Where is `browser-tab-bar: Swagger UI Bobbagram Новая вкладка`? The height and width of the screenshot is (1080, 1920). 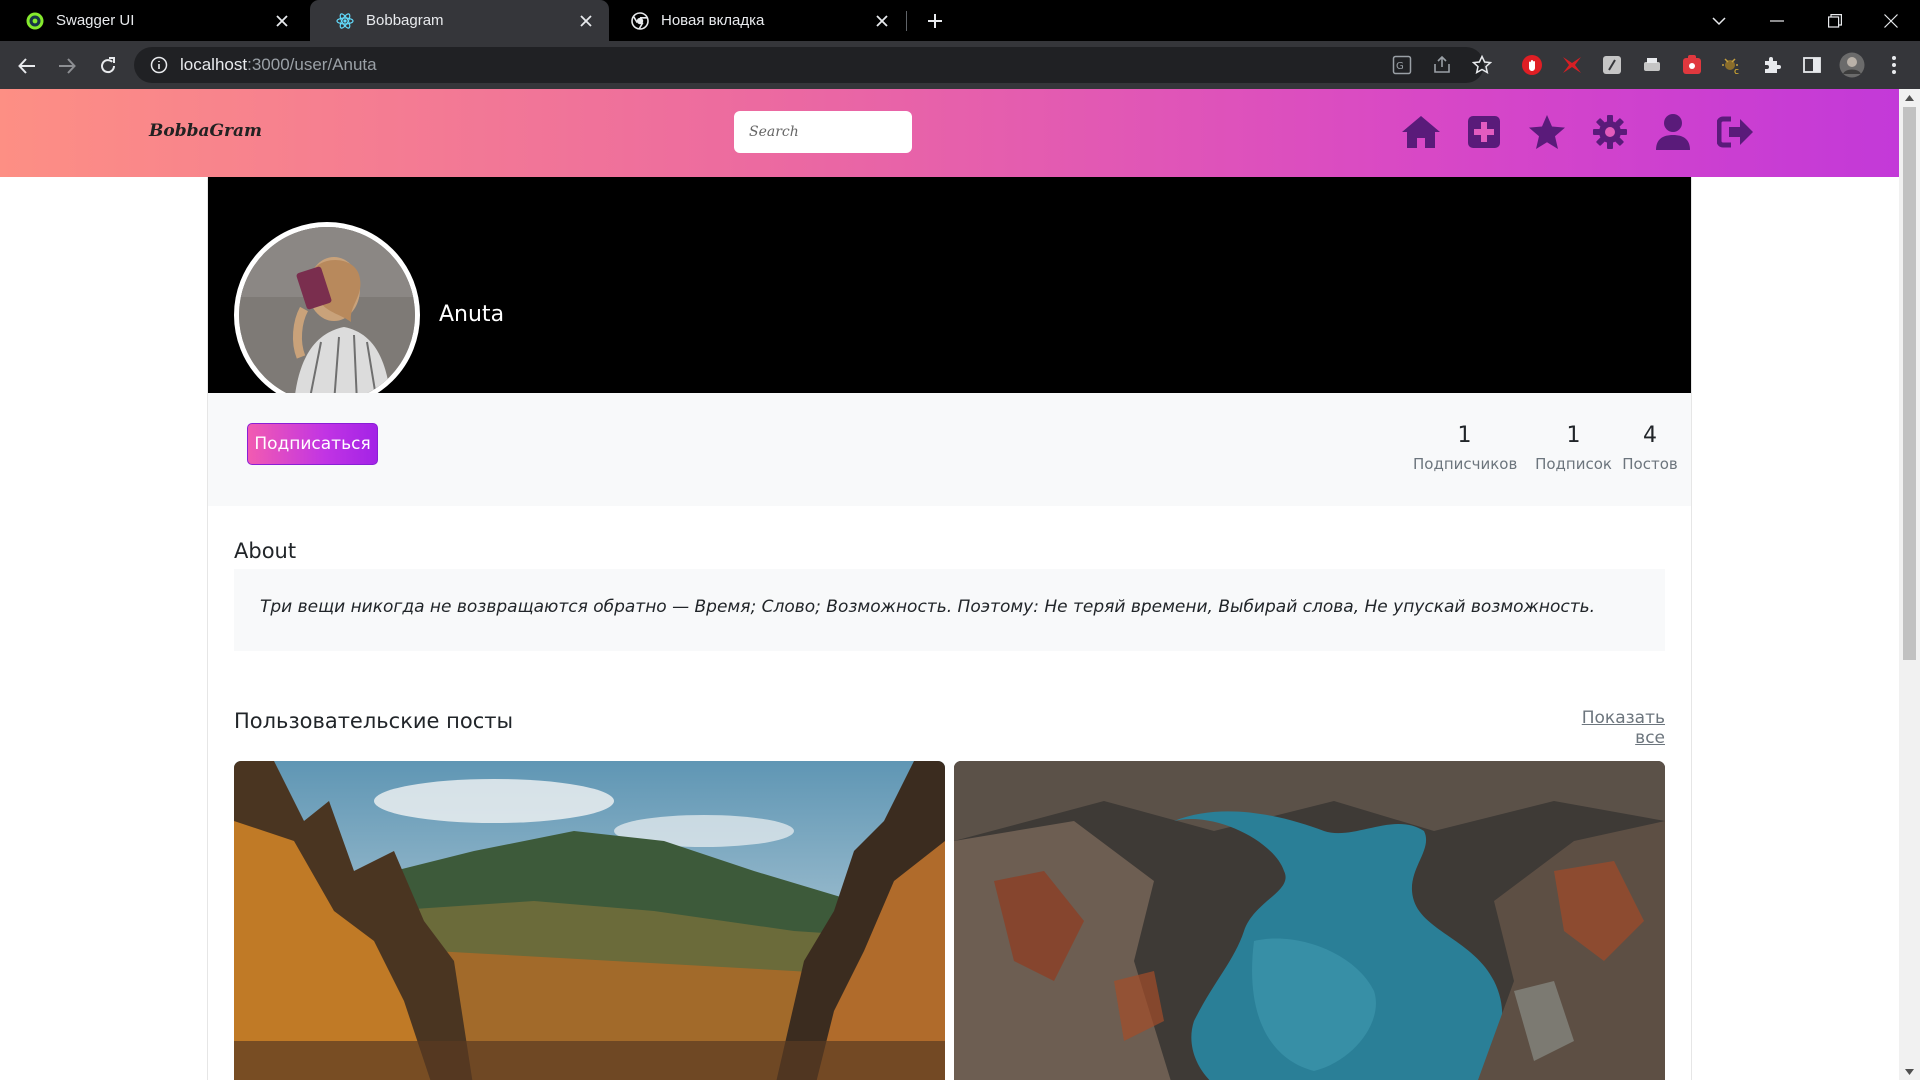
browser-tab-bar: Swagger UI Bobbagram Новая вкладка is located at coordinates (960, 20).